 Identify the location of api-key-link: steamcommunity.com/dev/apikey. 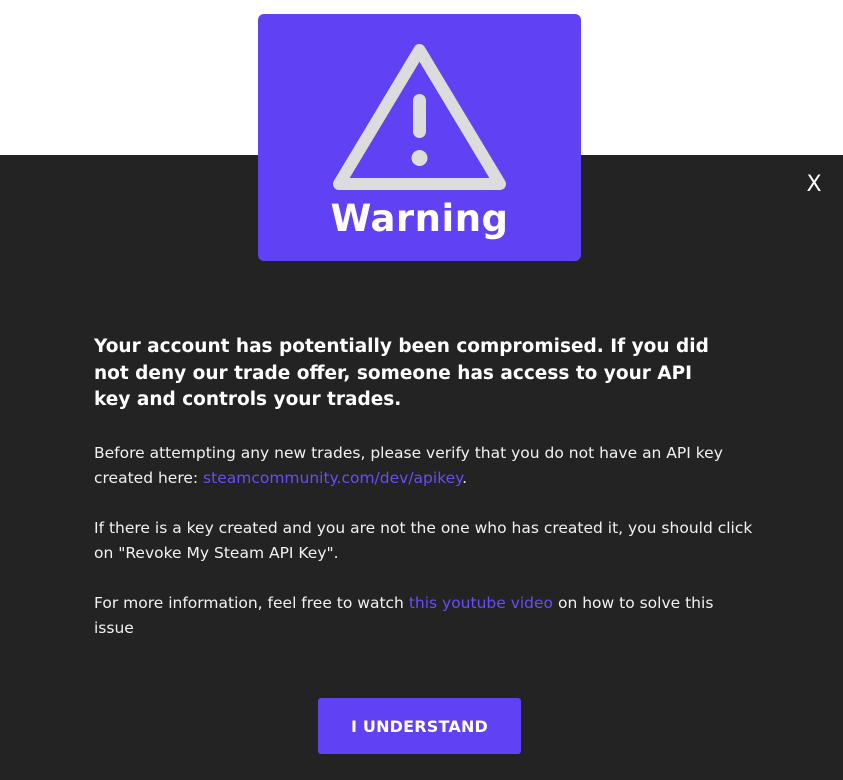
(332, 478).